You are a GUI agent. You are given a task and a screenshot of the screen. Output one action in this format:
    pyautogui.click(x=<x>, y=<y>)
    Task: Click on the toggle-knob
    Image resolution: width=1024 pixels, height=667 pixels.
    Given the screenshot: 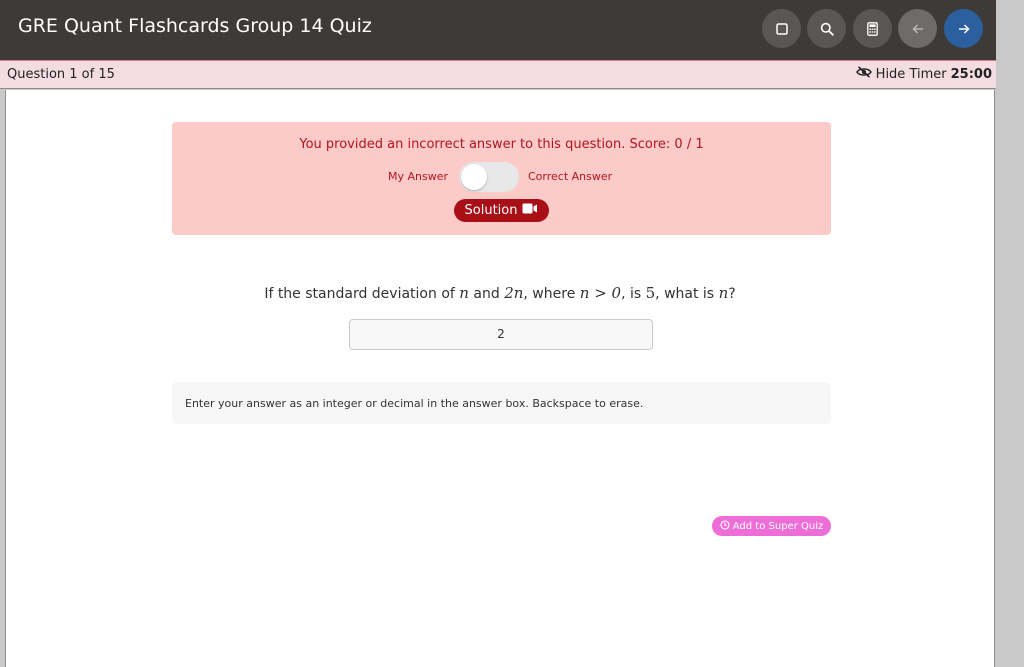 What is the action you would take?
    pyautogui.click(x=474, y=177)
    